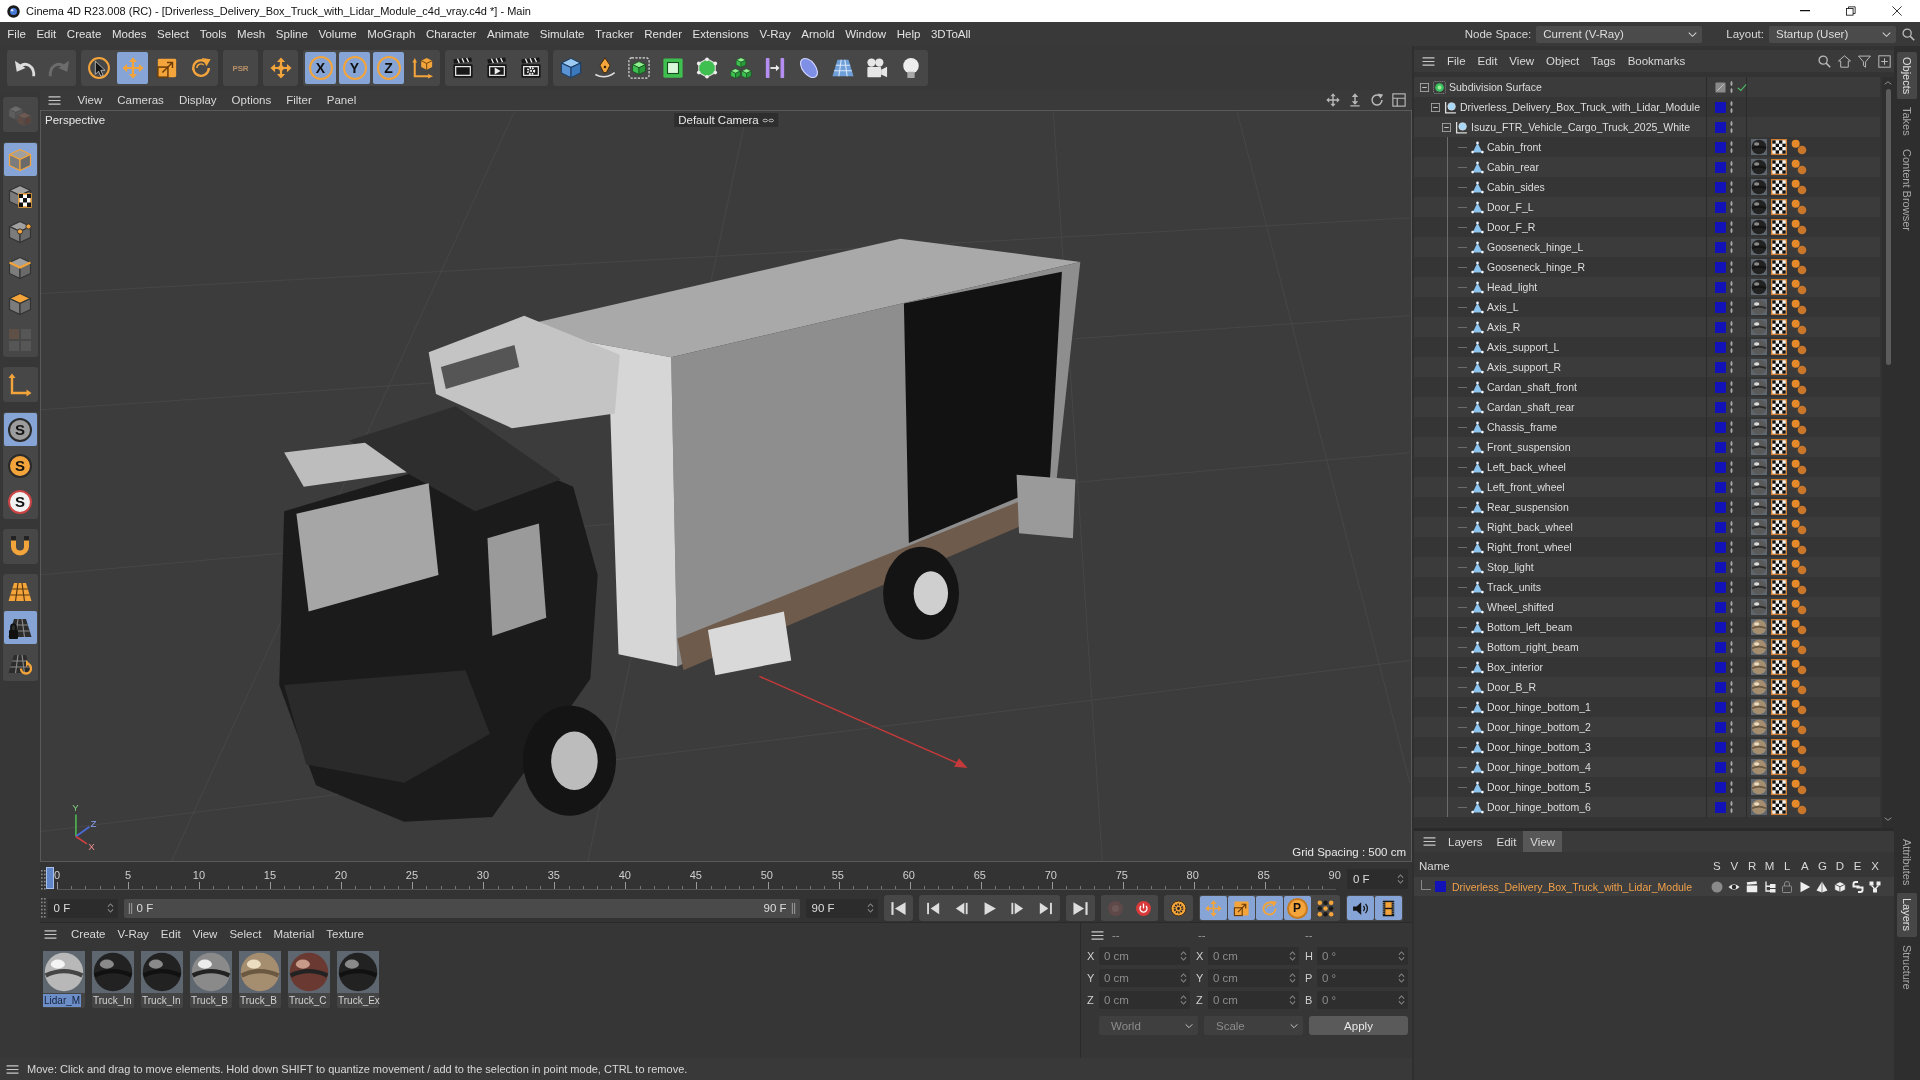 The width and height of the screenshot is (1920, 1080). I want to click on cube-icon, so click(1840, 886).